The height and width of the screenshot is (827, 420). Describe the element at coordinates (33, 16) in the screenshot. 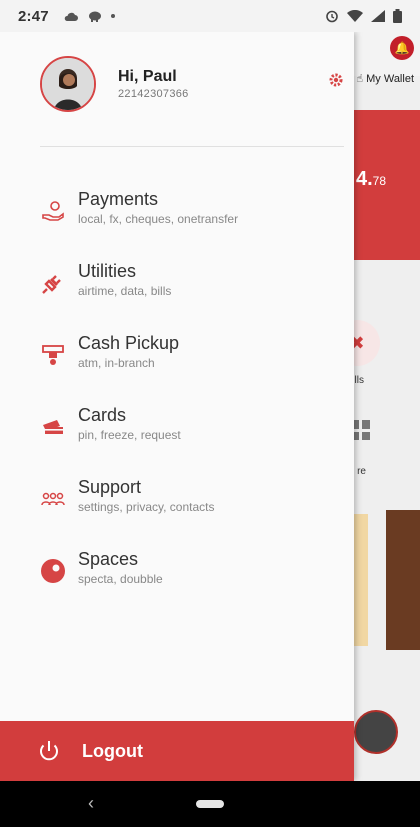

I see `status-time: 2:47` at that location.